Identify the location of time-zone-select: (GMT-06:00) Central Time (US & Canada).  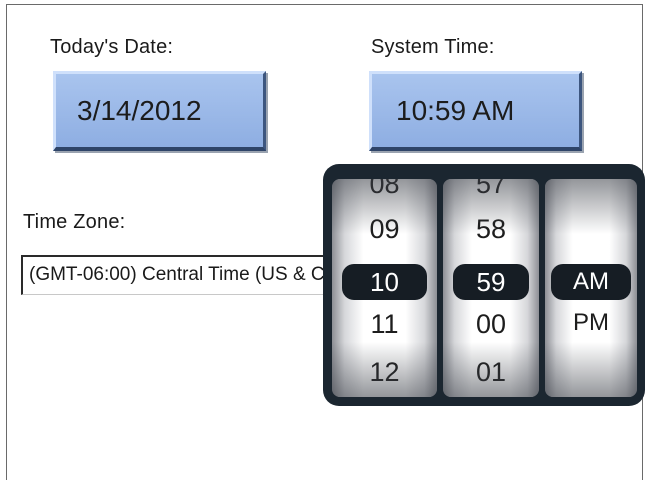
(191, 275).